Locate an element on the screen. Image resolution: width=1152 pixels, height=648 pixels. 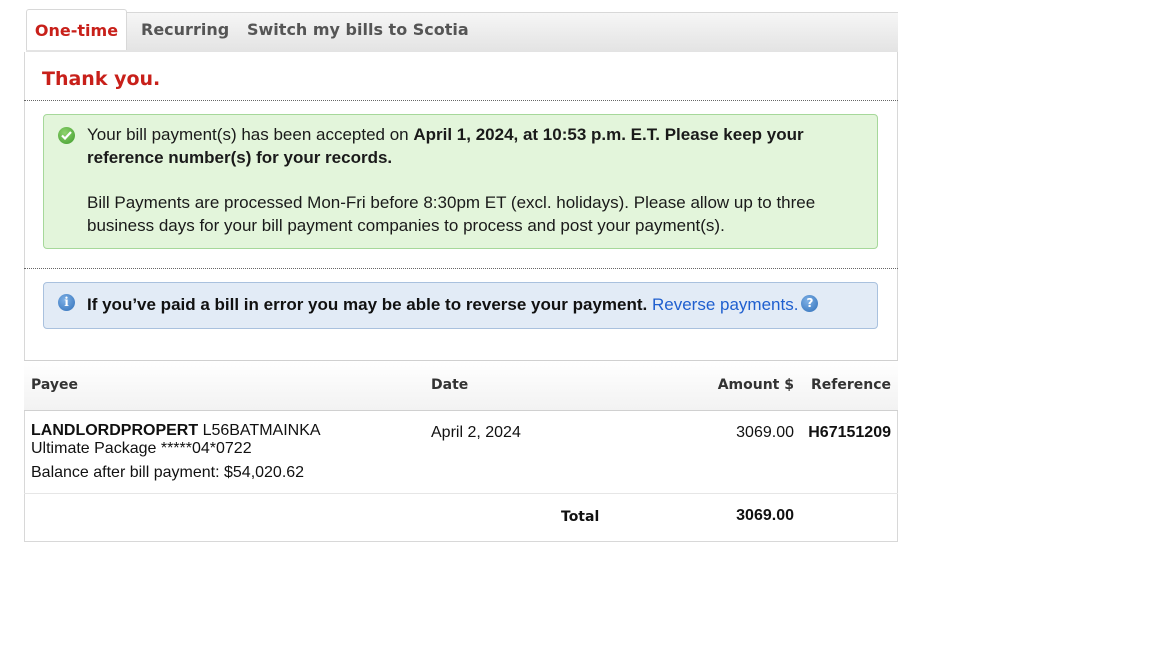
tab-switch-bills: Switch my bills to Scotia is located at coordinates (358, 32).